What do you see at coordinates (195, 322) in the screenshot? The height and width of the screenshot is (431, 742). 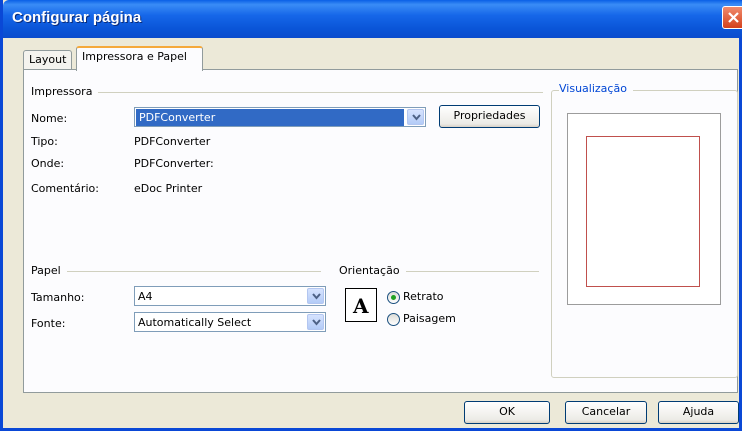 I see `paper-source-value: Automatically Select` at bounding box center [195, 322].